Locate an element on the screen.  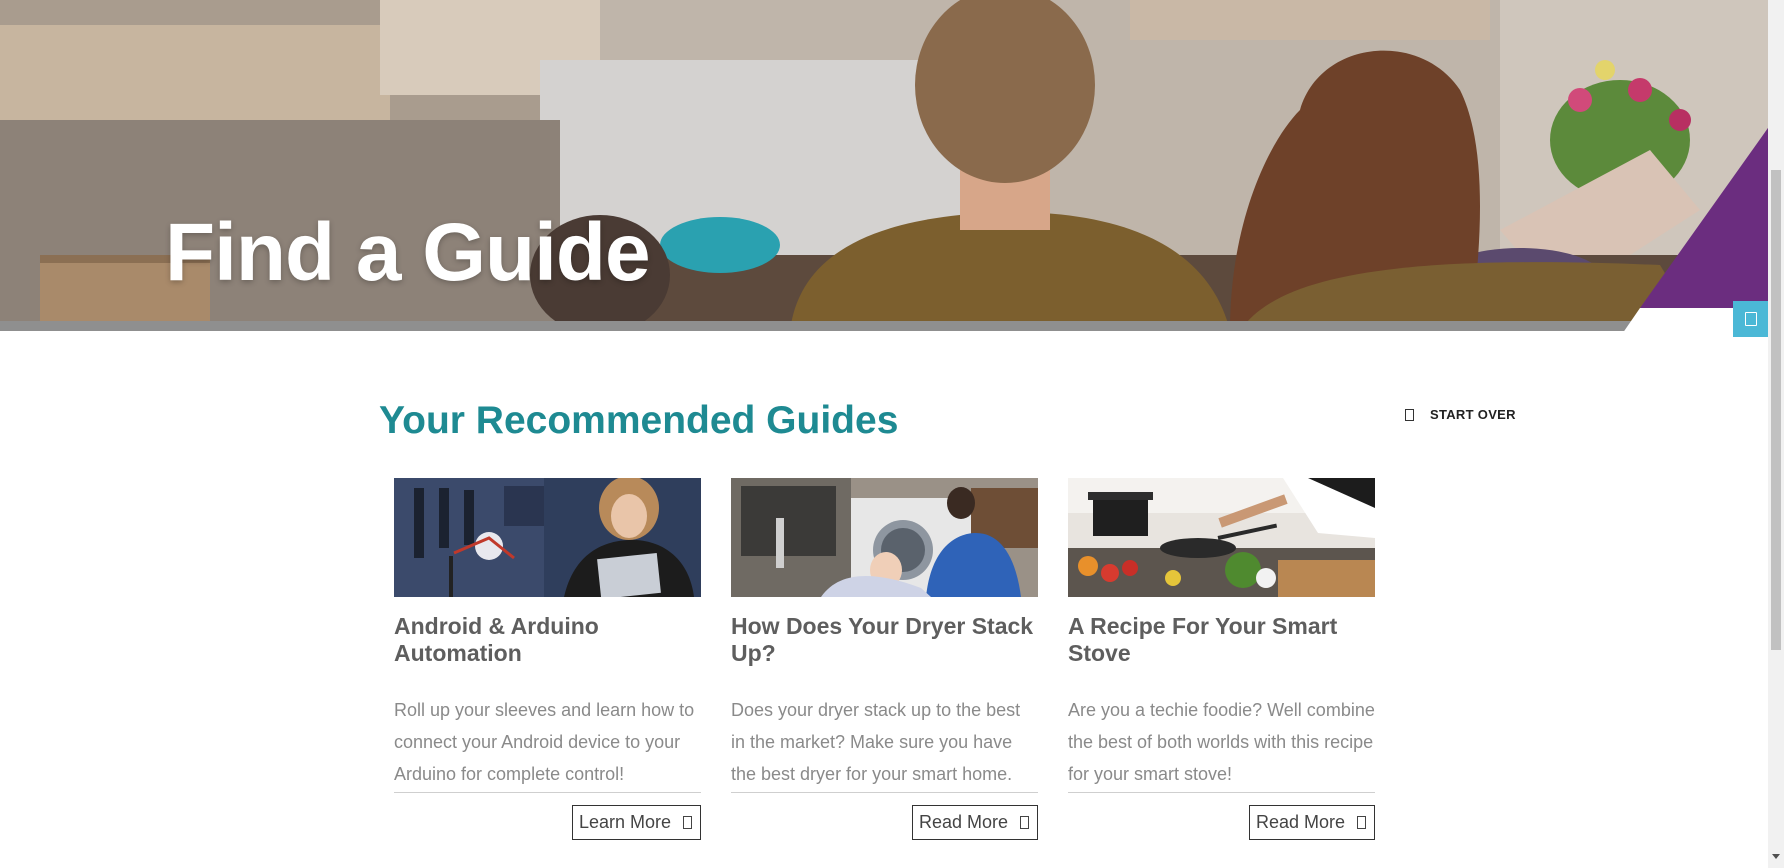
learn-more-button: Learn More is located at coordinates (636, 822).